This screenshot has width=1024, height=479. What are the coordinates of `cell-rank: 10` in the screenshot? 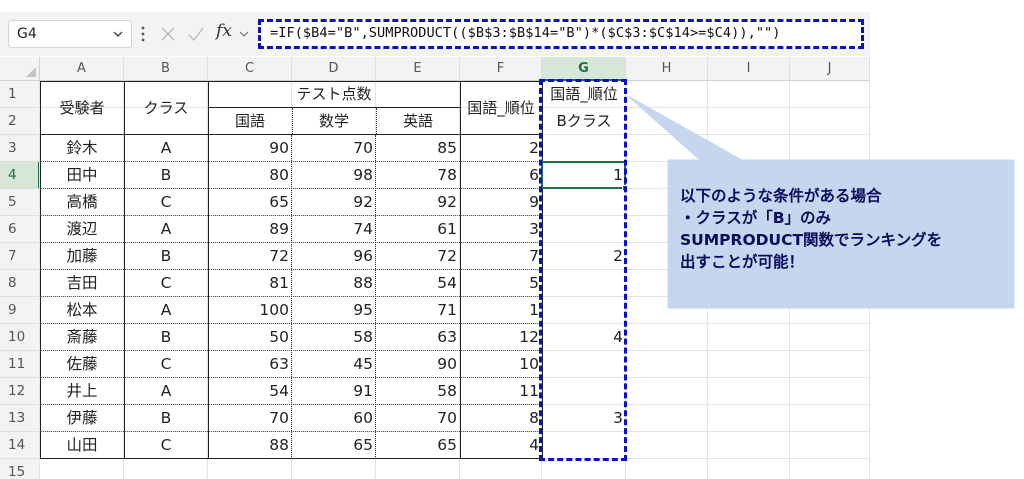 It's located at (501, 364).